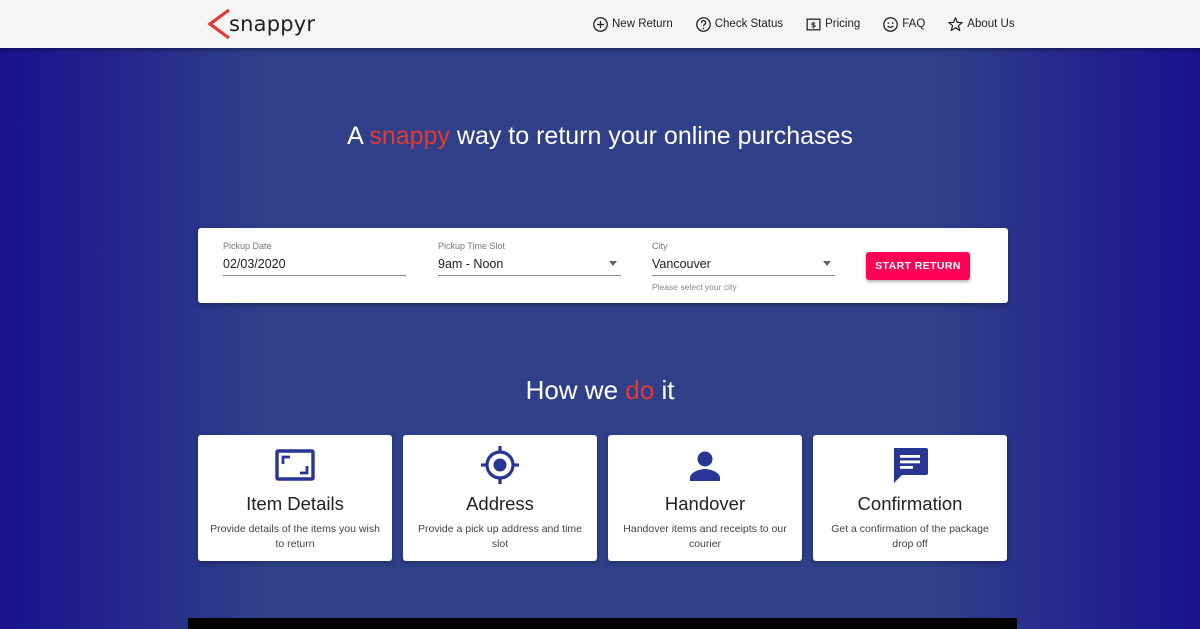  I want to click on video-player, so click(602, 623).